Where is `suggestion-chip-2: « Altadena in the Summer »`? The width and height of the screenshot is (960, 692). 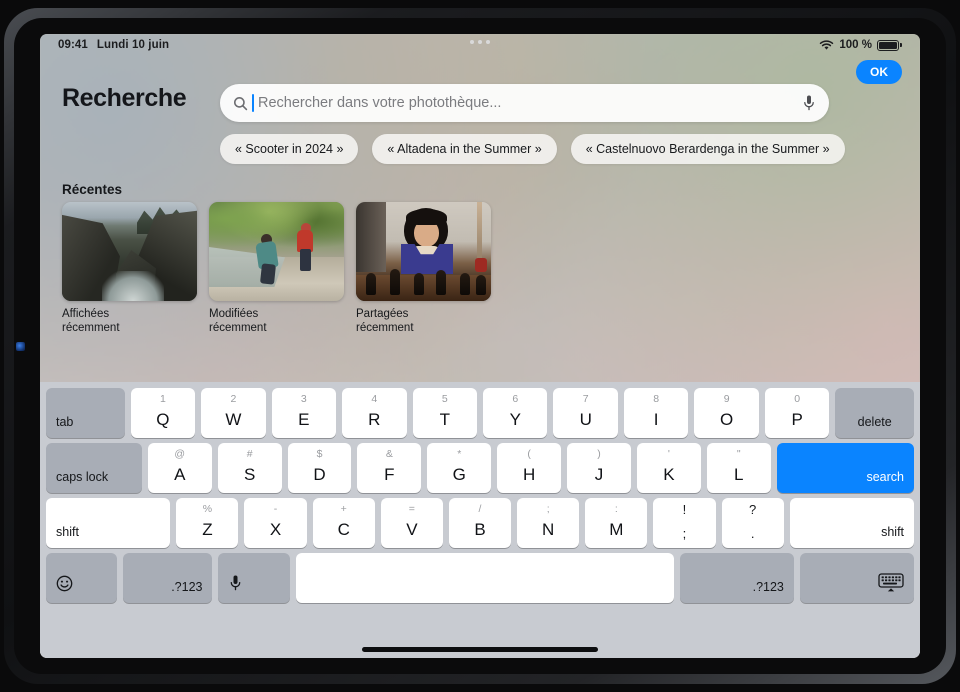 suggestion-chip-2: « Altadena in the Summer » is located at coordinates (464, 149).